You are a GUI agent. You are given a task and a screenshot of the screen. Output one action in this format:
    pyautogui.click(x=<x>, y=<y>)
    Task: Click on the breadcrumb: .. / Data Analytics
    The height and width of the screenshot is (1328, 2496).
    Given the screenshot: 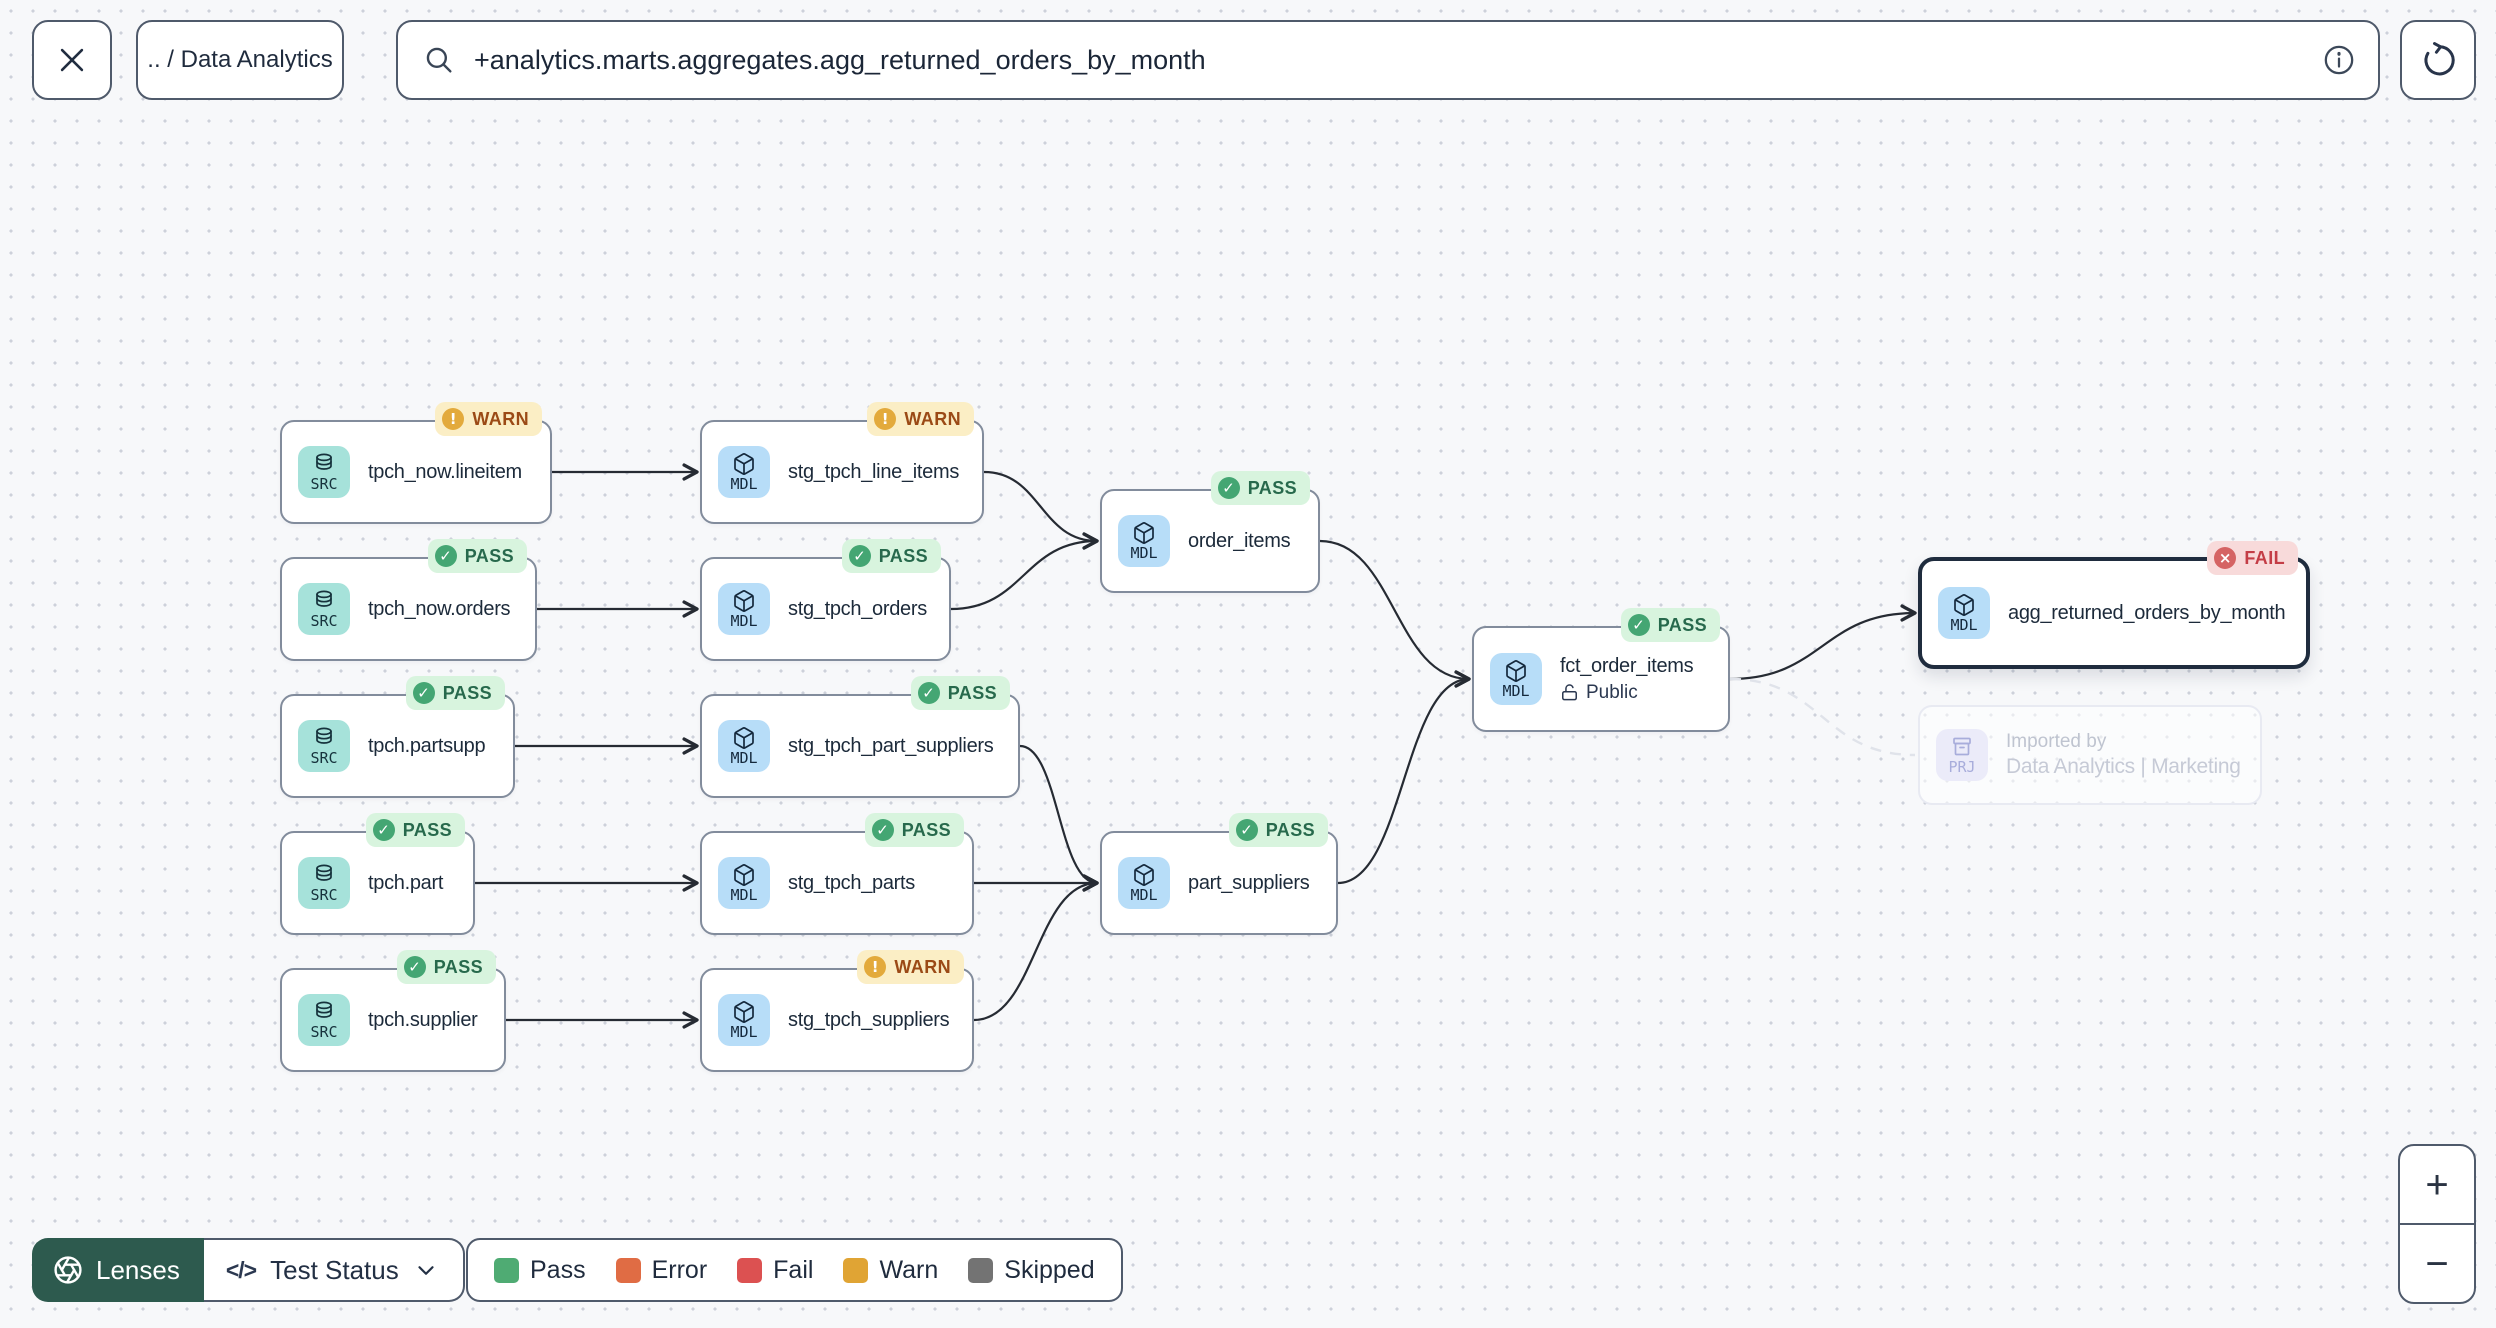 What is the action you would take?
    pyautogui.click(x=240, y=60)
    